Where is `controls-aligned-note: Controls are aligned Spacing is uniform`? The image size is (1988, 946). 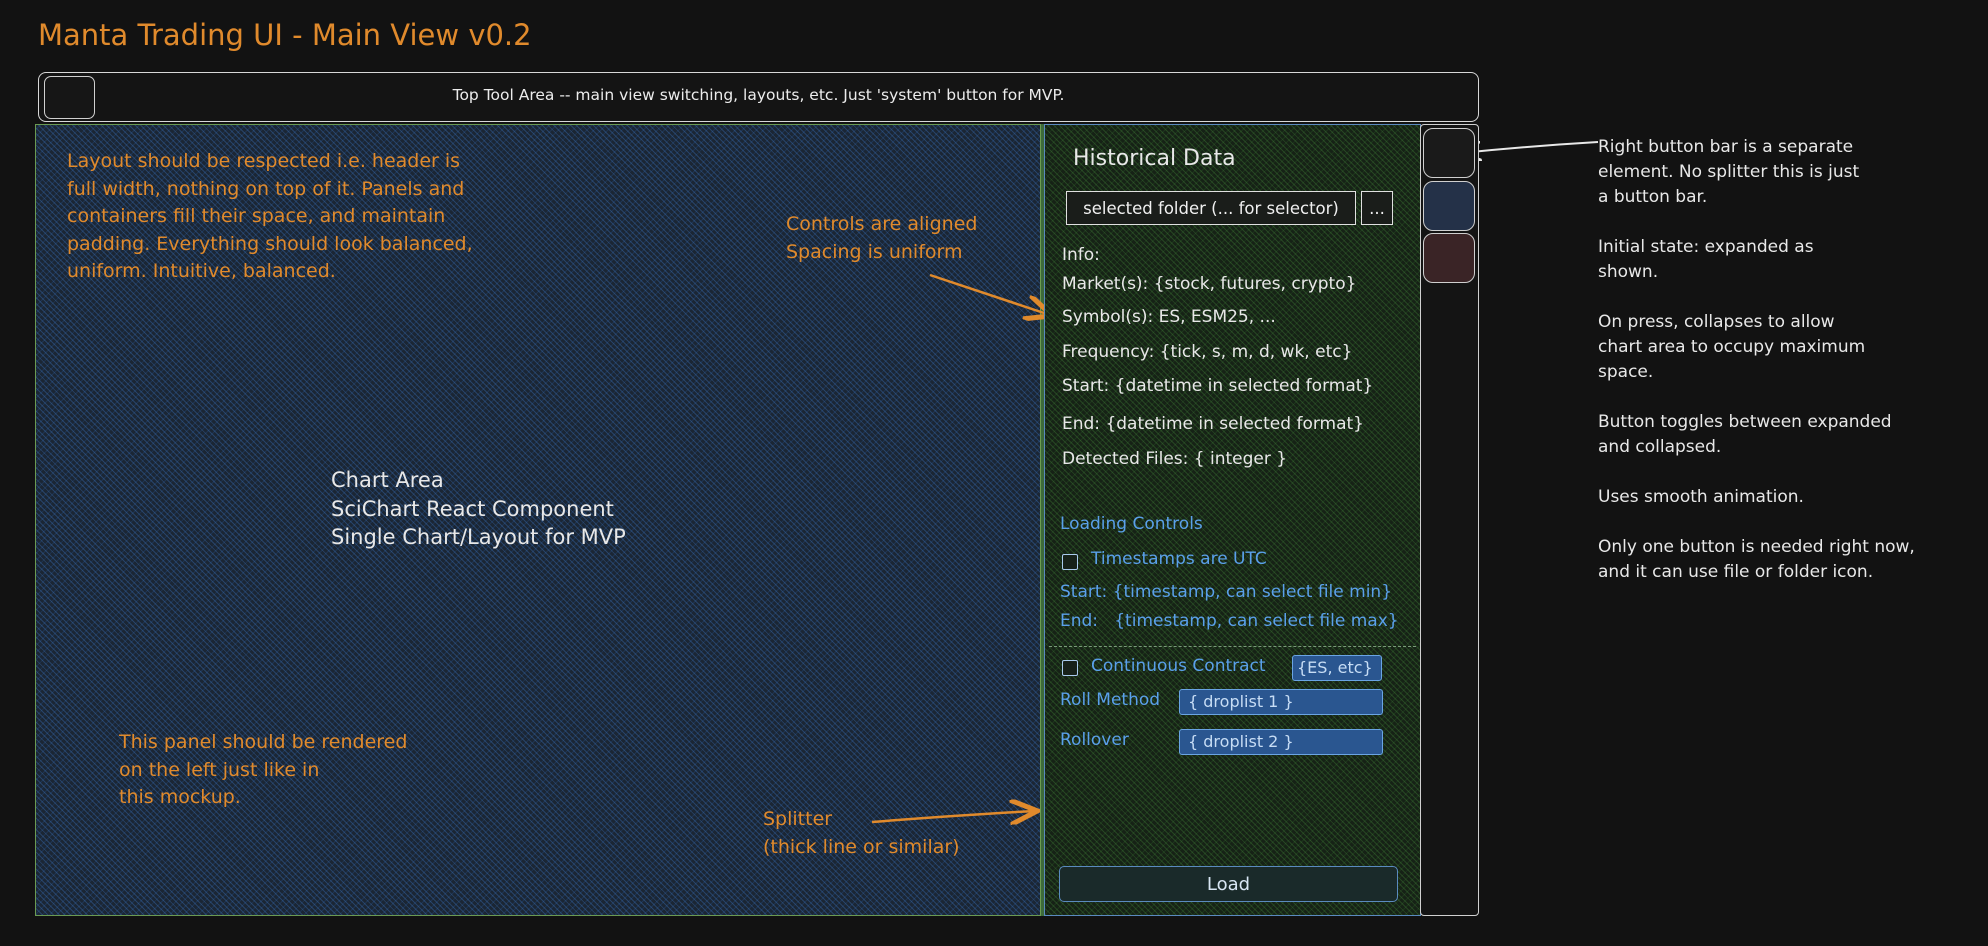
controls-aligned-note: Controls are aligned Spacing is uniform is located at coordinates (882, 238).